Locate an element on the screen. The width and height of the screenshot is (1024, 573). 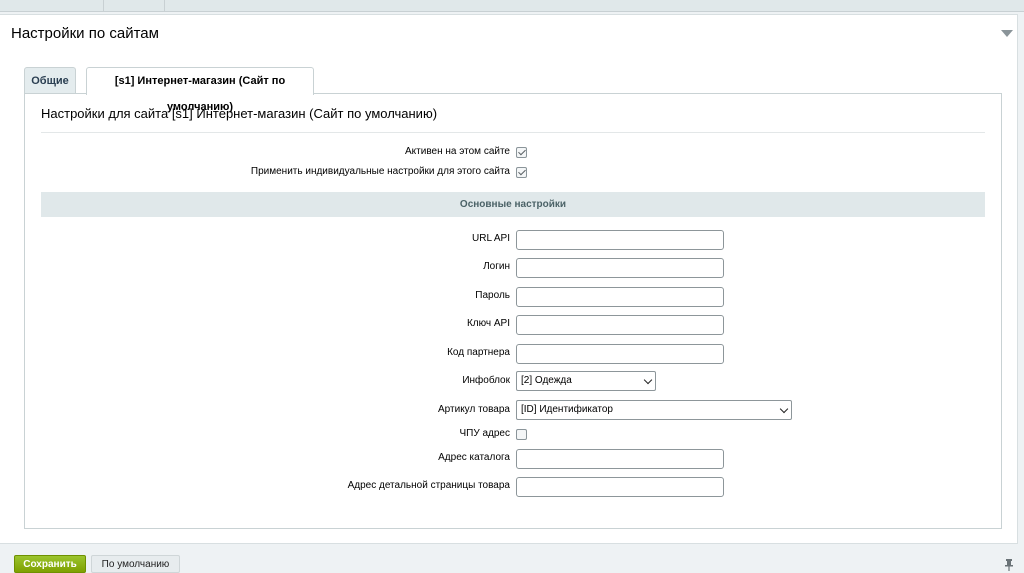
article-select-value: [ID] Идентификатор is located at coordinates (567, 409).